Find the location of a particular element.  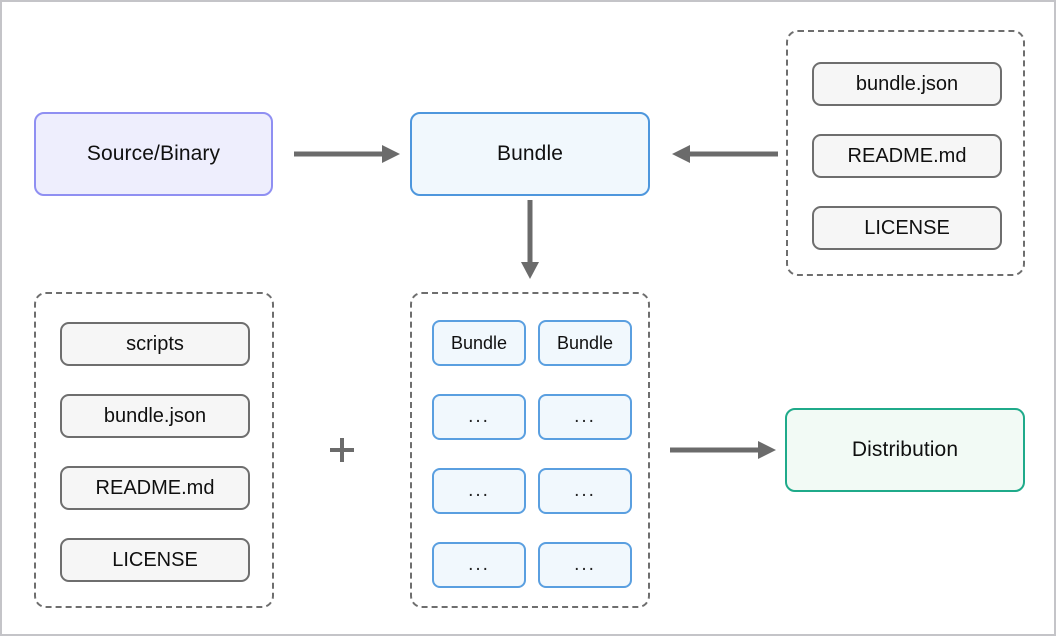

node-distribution-label: Distribution is located at coordinates (905, 449).